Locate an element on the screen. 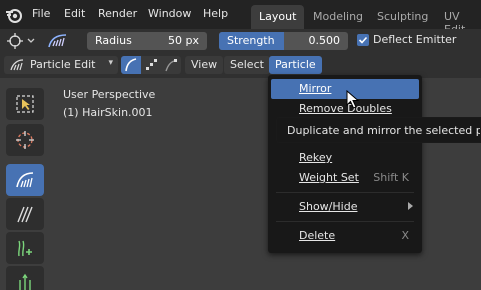 This screenshot has width=481, height=290. radius-slider: Radius 50 px is located at coordinates (147, 41).